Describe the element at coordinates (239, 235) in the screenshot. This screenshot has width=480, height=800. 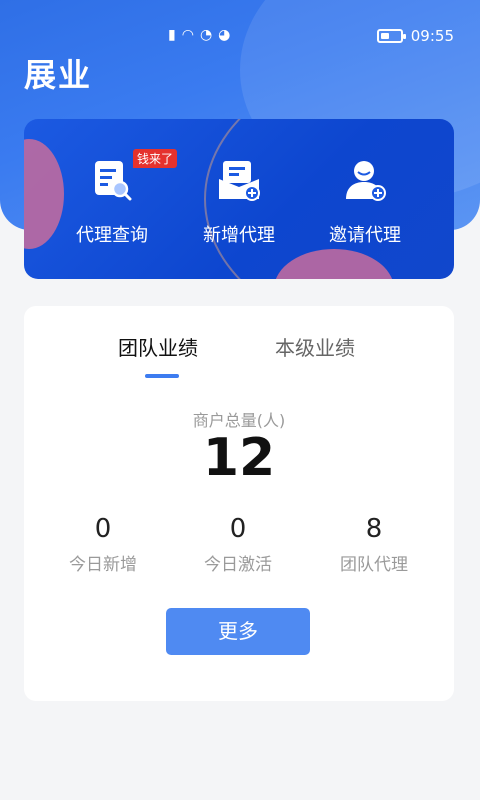
I see `add-agent-label: 新增代理` at that location.